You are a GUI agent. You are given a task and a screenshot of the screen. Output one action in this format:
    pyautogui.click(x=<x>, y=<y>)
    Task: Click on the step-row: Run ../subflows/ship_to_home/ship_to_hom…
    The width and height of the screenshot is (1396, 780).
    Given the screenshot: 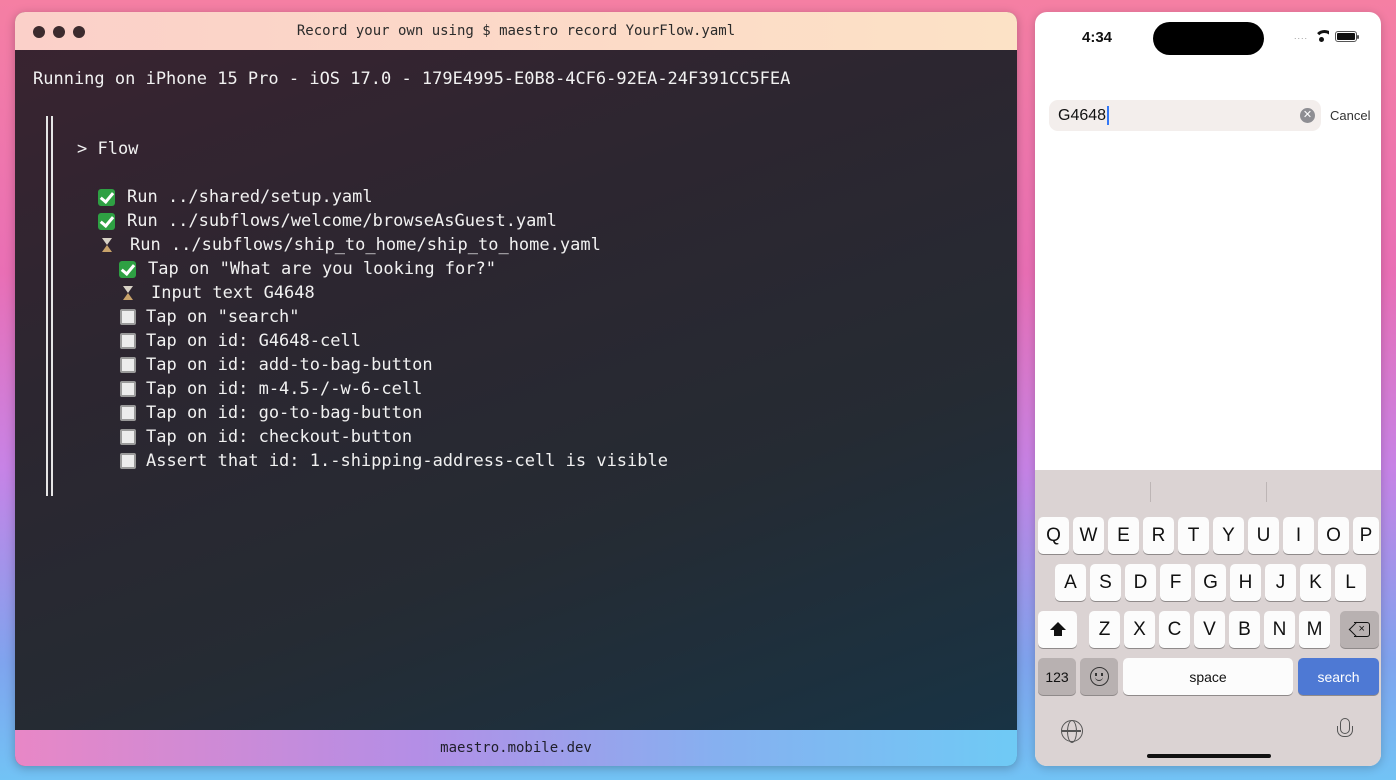 What is the action you would take?
    pyautogui.click(x=350, y=245)
    